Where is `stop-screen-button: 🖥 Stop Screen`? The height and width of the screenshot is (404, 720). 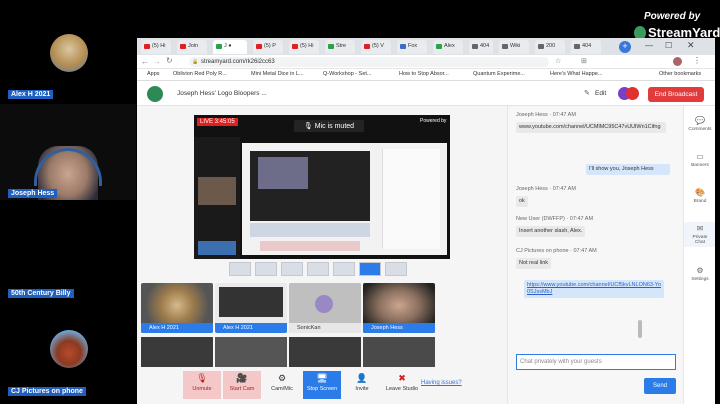
stop-screen-button: 🖥 Stop Screen is located at coordinates (322, 385).